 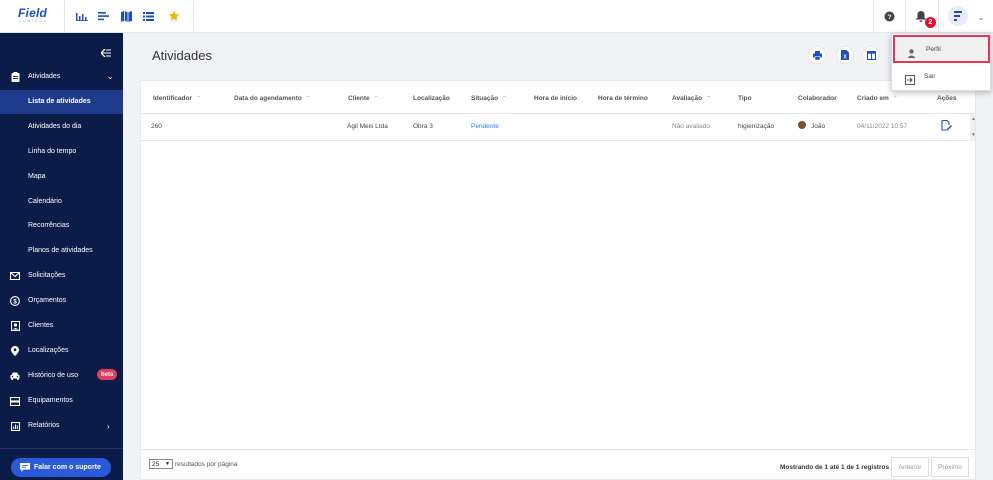 What do you see at coordinates (174, 16) in the screenshot?
I see `star-icon` at bounding box center [174, 16].